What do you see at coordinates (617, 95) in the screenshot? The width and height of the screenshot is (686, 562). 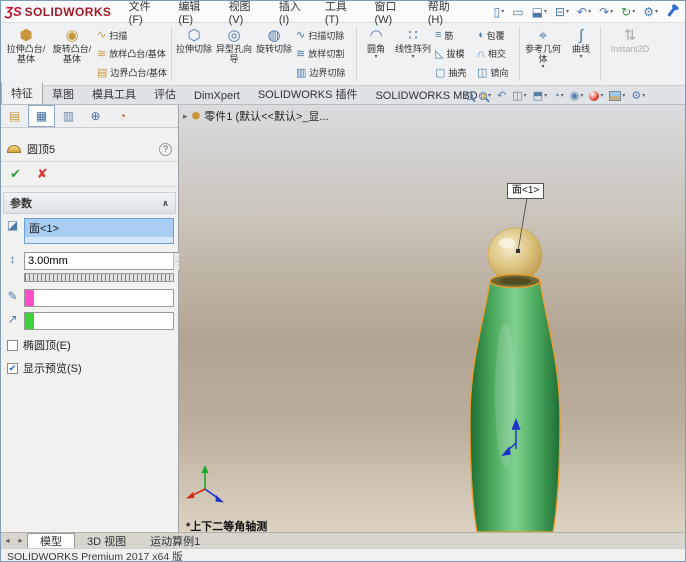 I see `apply-scene-button: ▾` at bounding box center [617, 95].